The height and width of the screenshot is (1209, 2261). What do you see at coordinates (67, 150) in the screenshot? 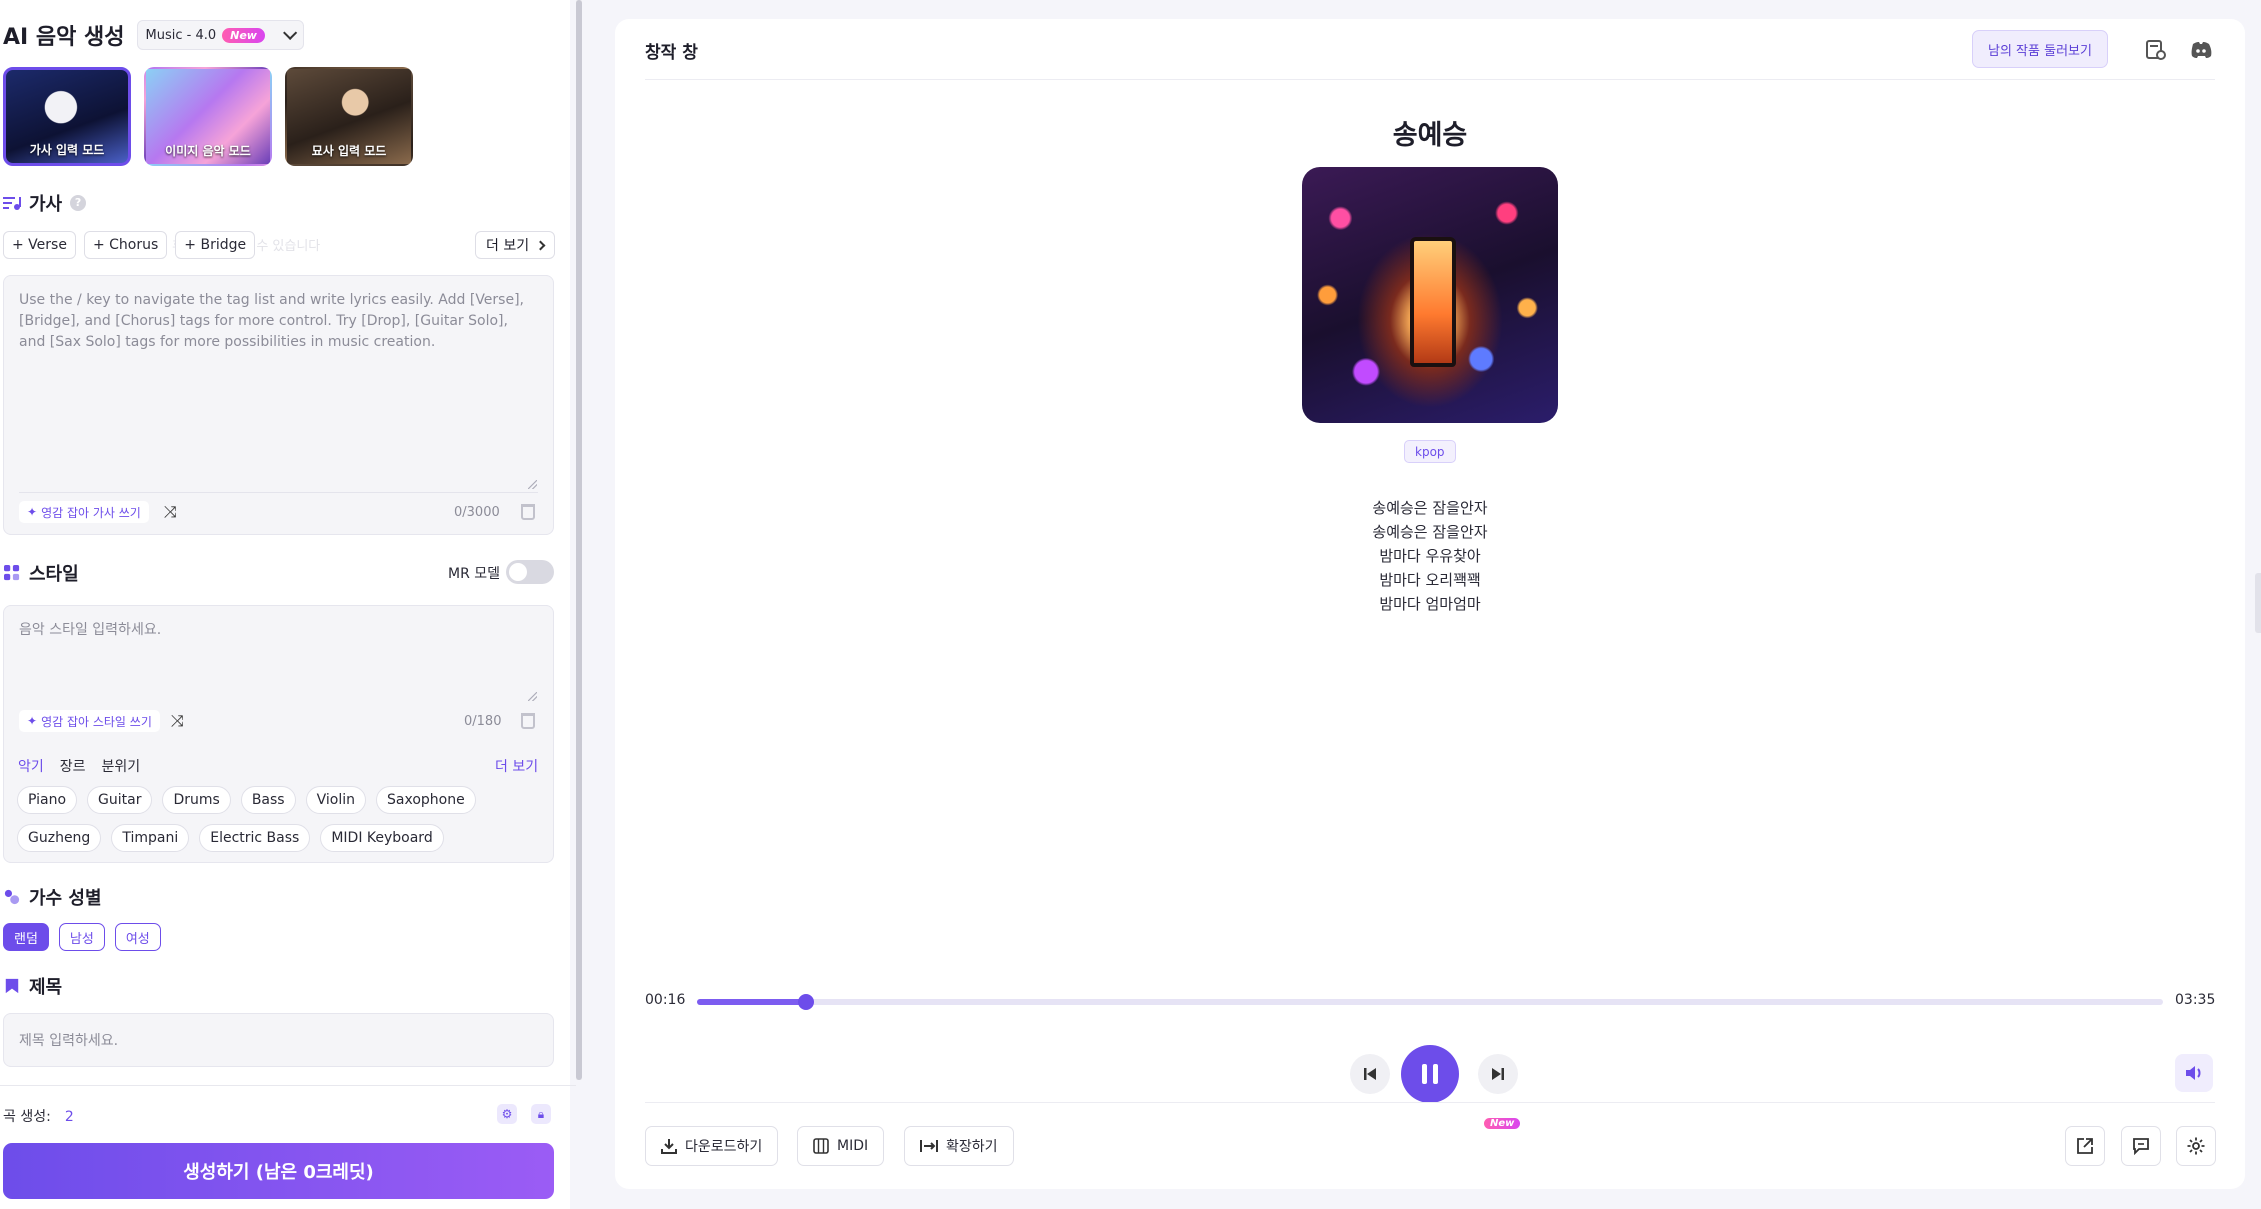
I see `mode-label: 가사 입력 모드` at bounding box center [67, 150].